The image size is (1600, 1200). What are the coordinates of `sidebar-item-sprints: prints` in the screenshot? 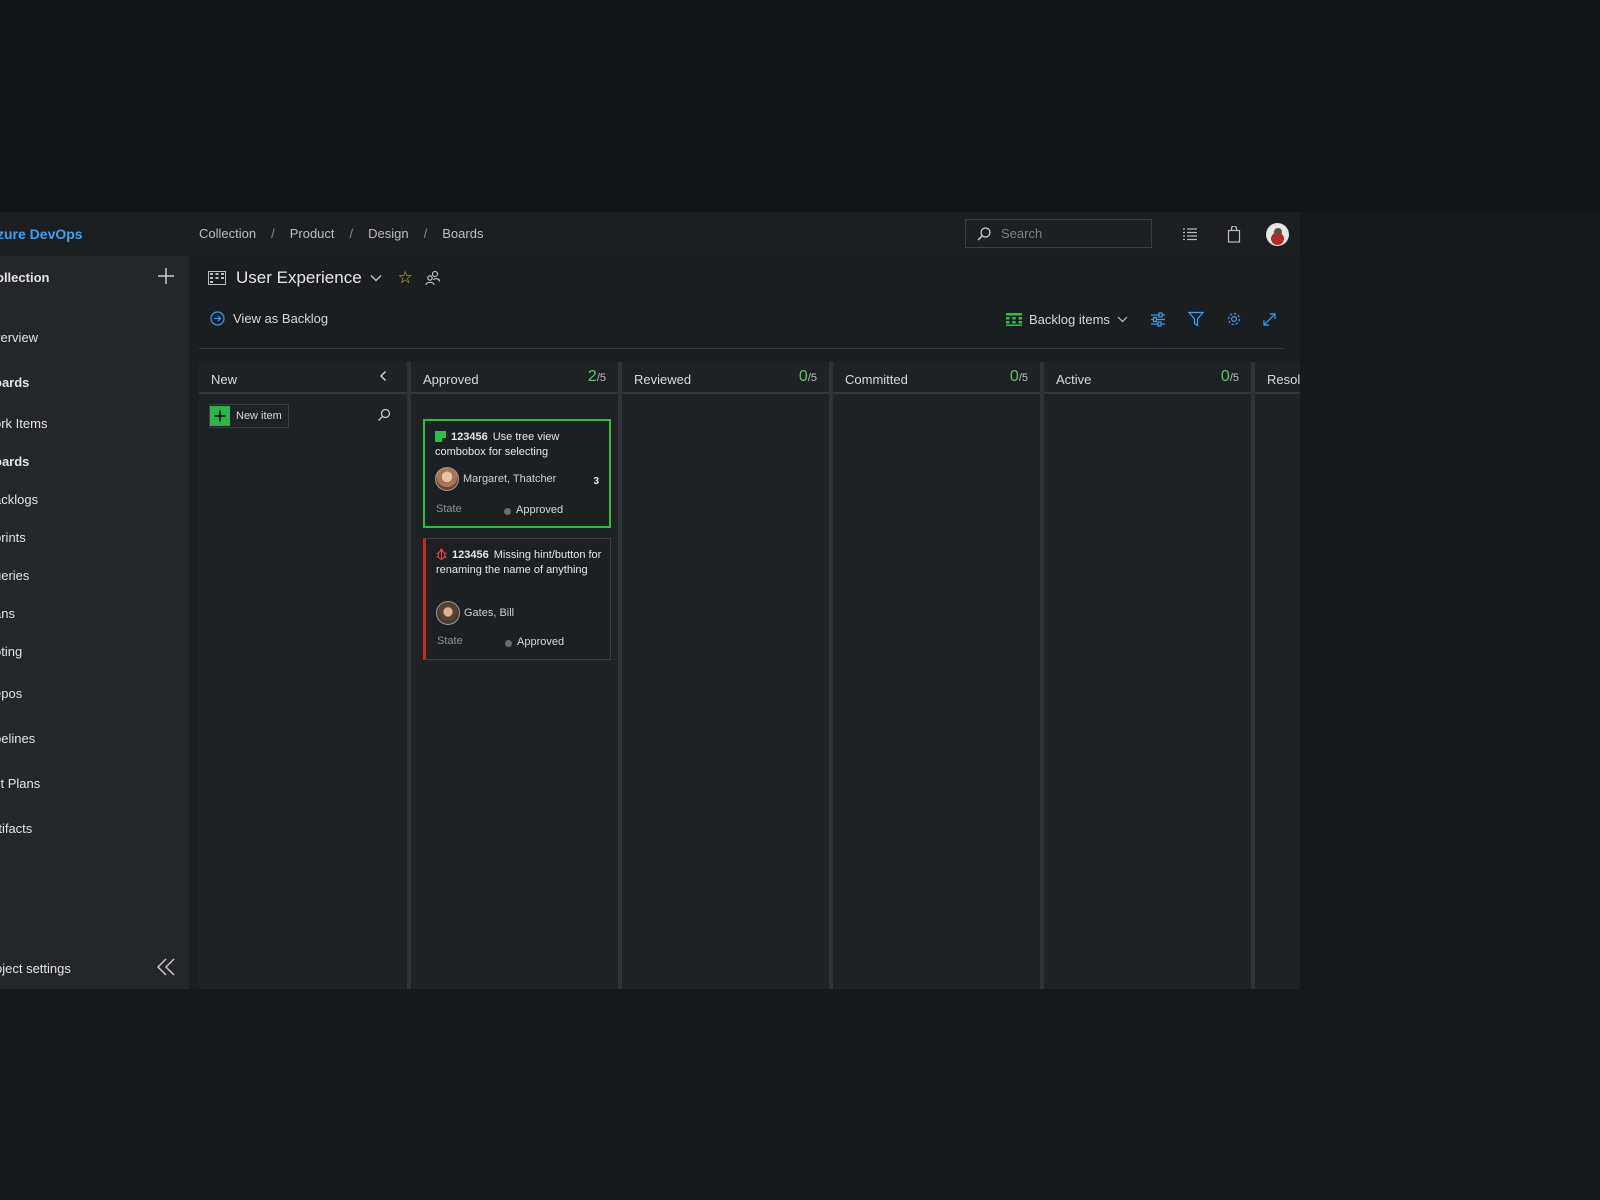 It's located at (13, 537).